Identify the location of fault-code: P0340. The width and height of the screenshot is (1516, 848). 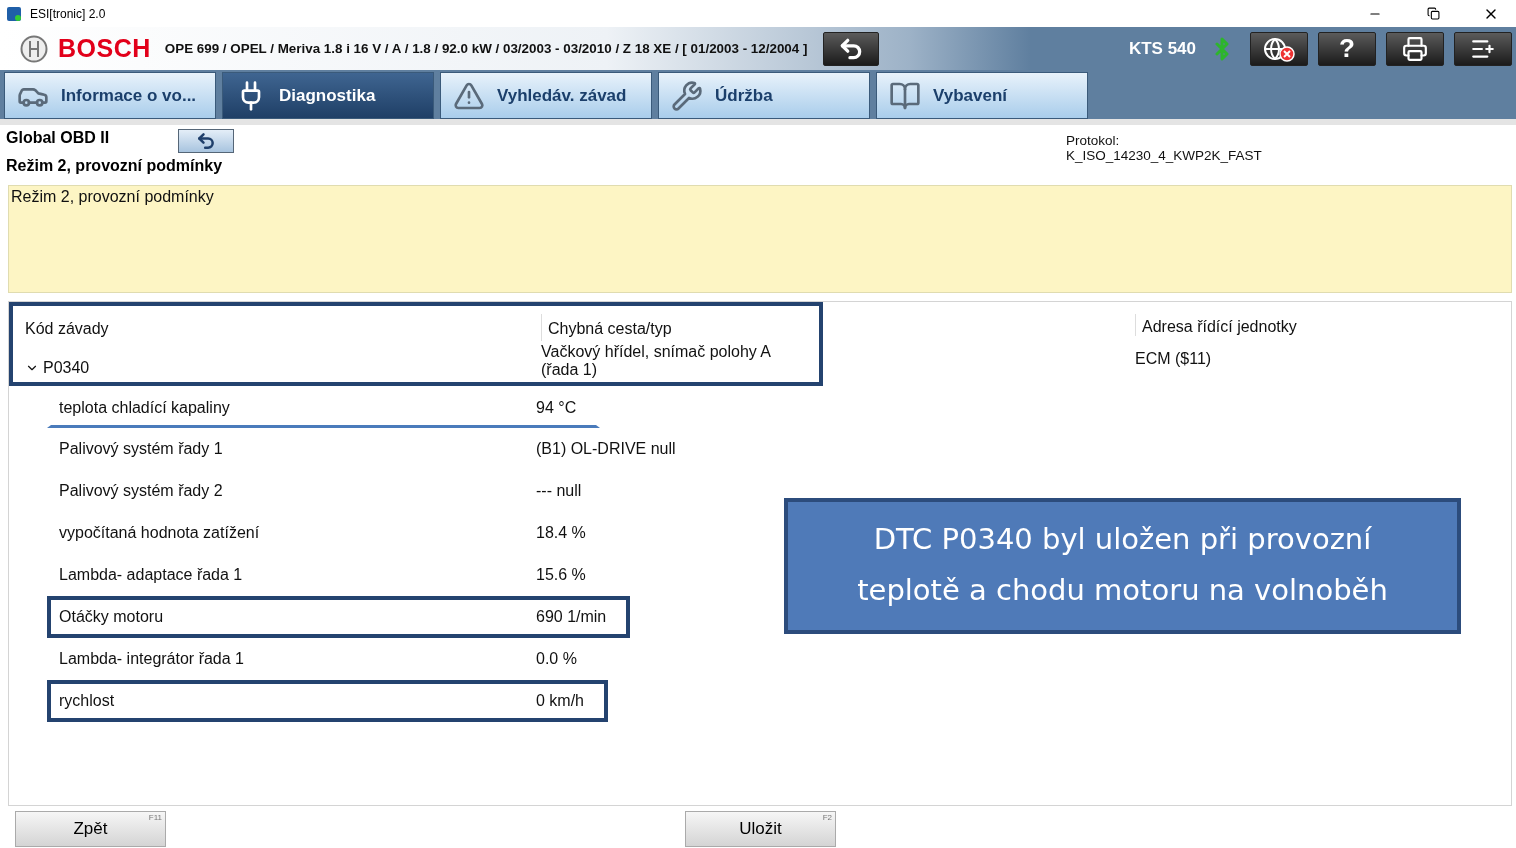
(66, 367).